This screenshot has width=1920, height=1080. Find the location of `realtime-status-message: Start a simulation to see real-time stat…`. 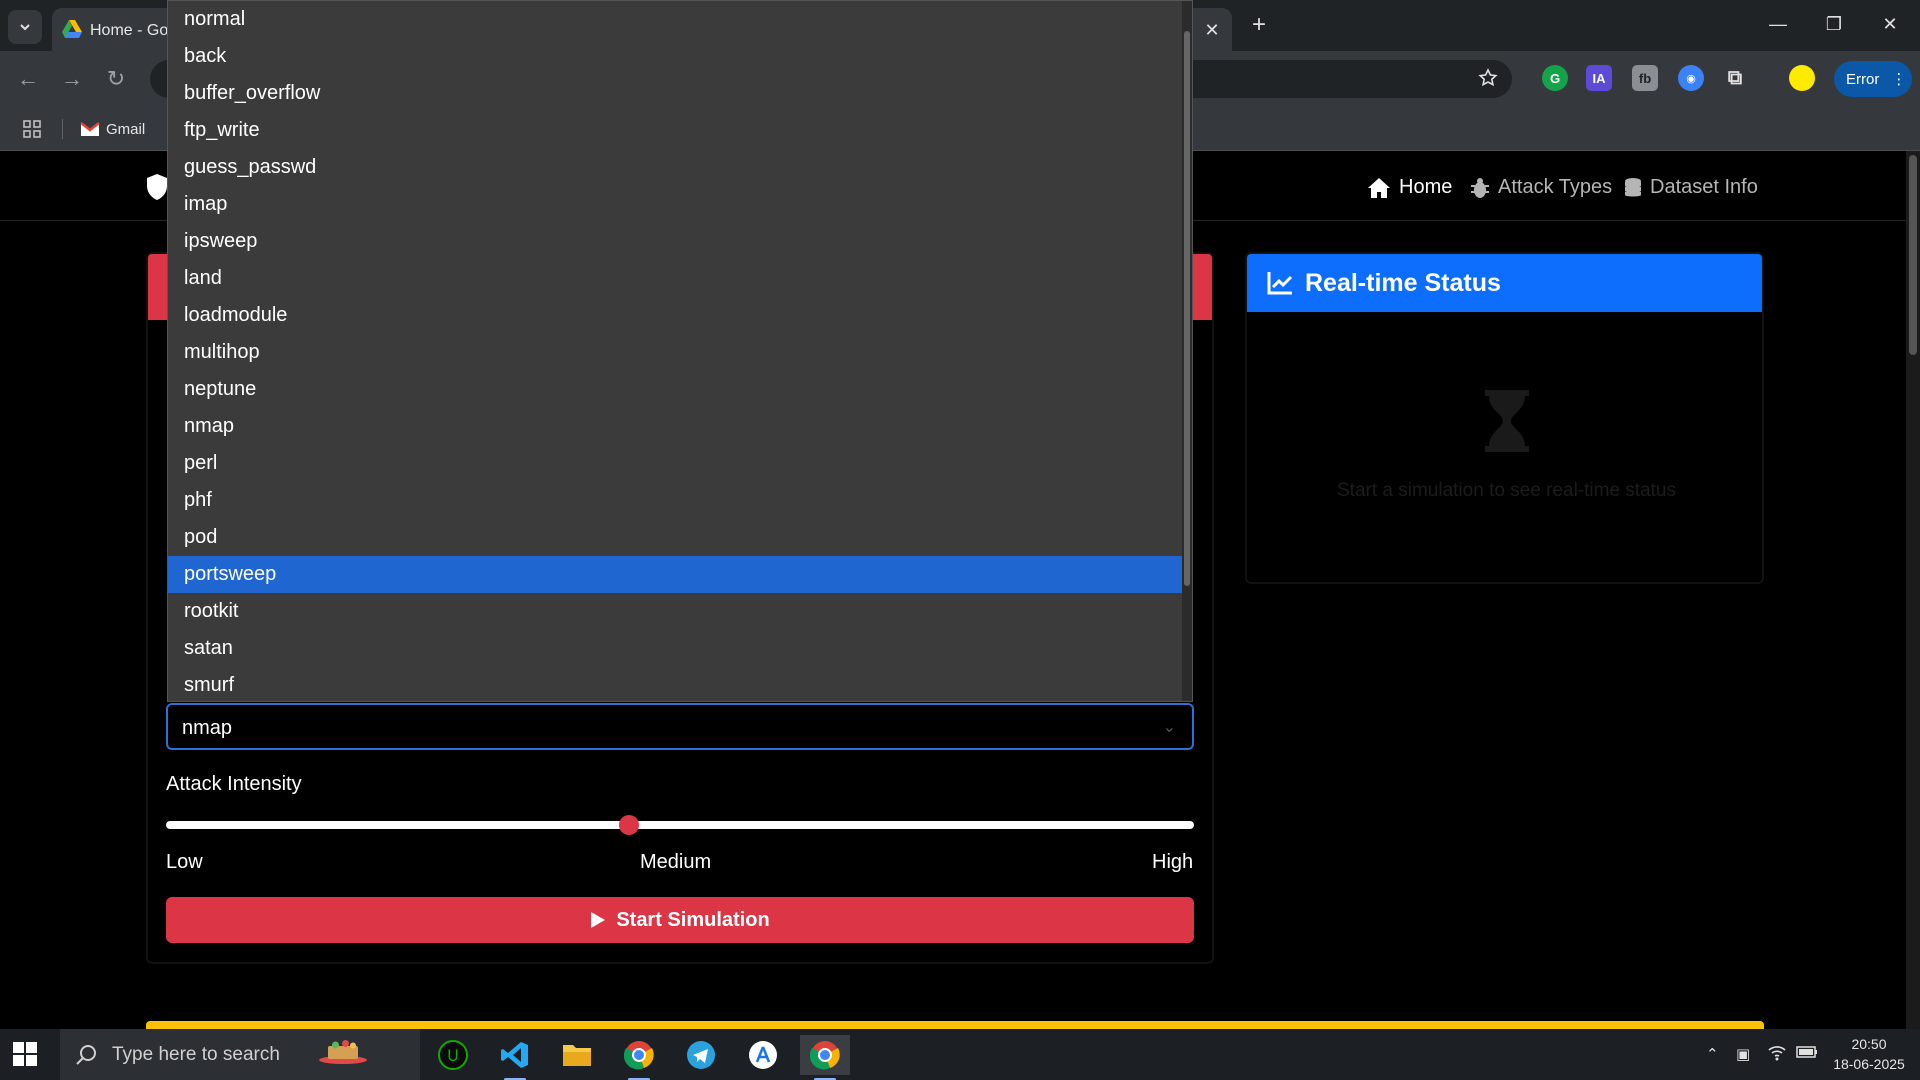

realtime-status-message: Start a simulation to see real-time stat… is located at coordinates (1506, 490).